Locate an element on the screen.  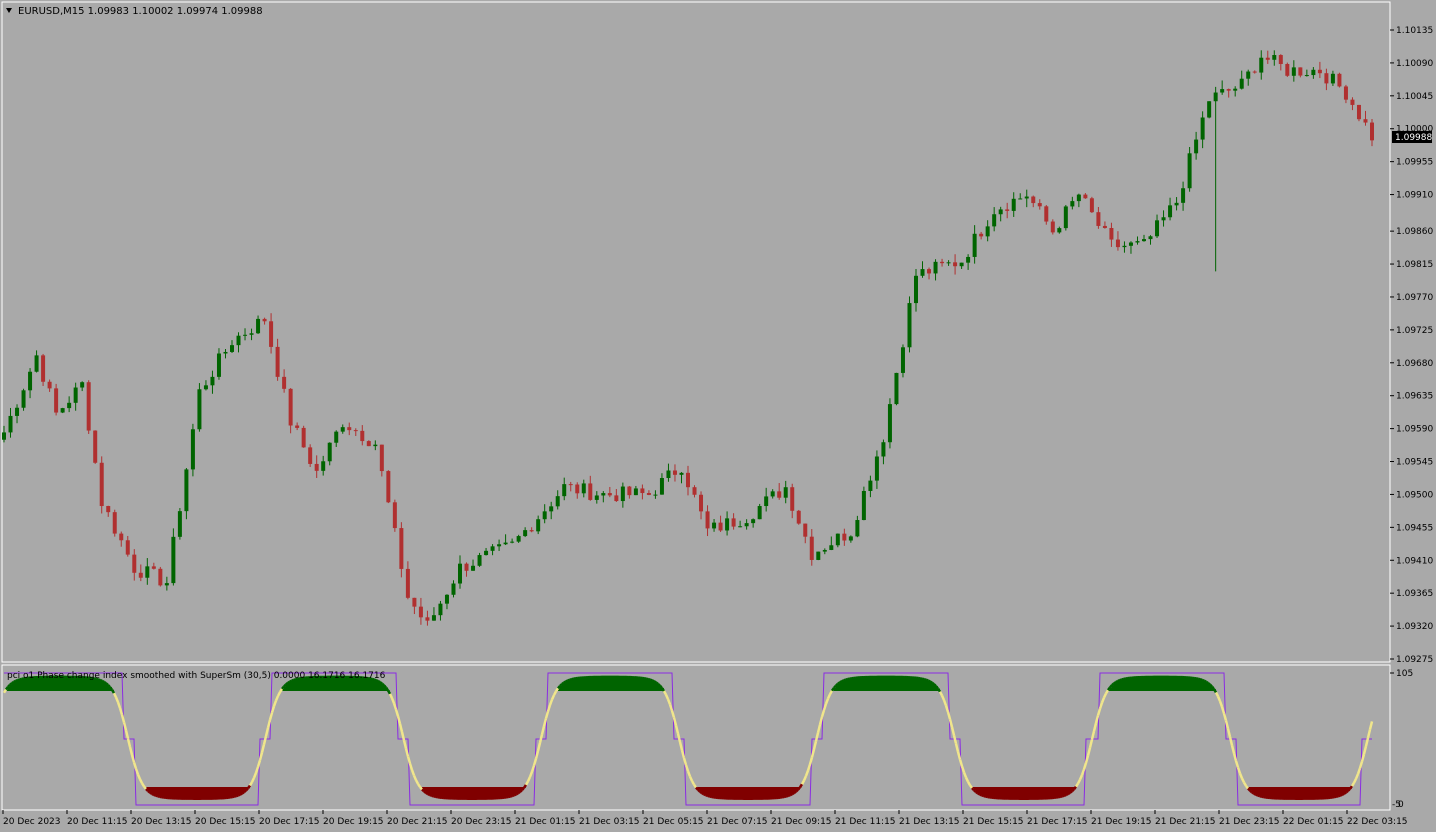
price-label: 1.09275 is located at coordinates (1414, 660).